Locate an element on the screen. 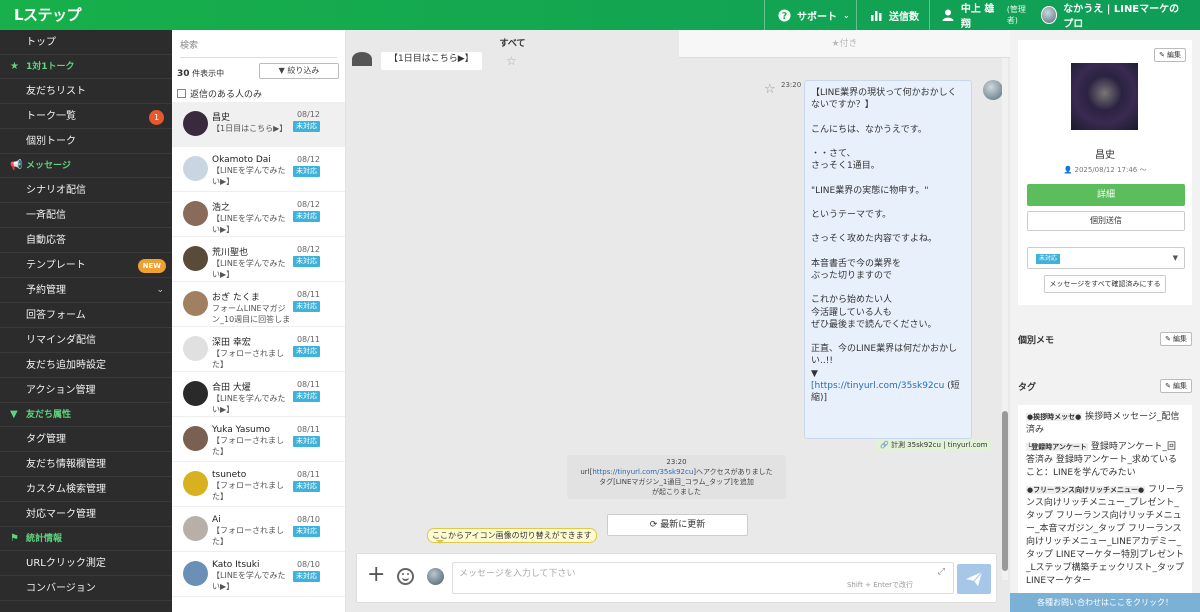 Image resolution: width=1200 pixels, height=612 pixels. message-composer: + メッセージを入力して下さい Shift + Enterで改行 ⤢ is located at coordinates (676, 578).